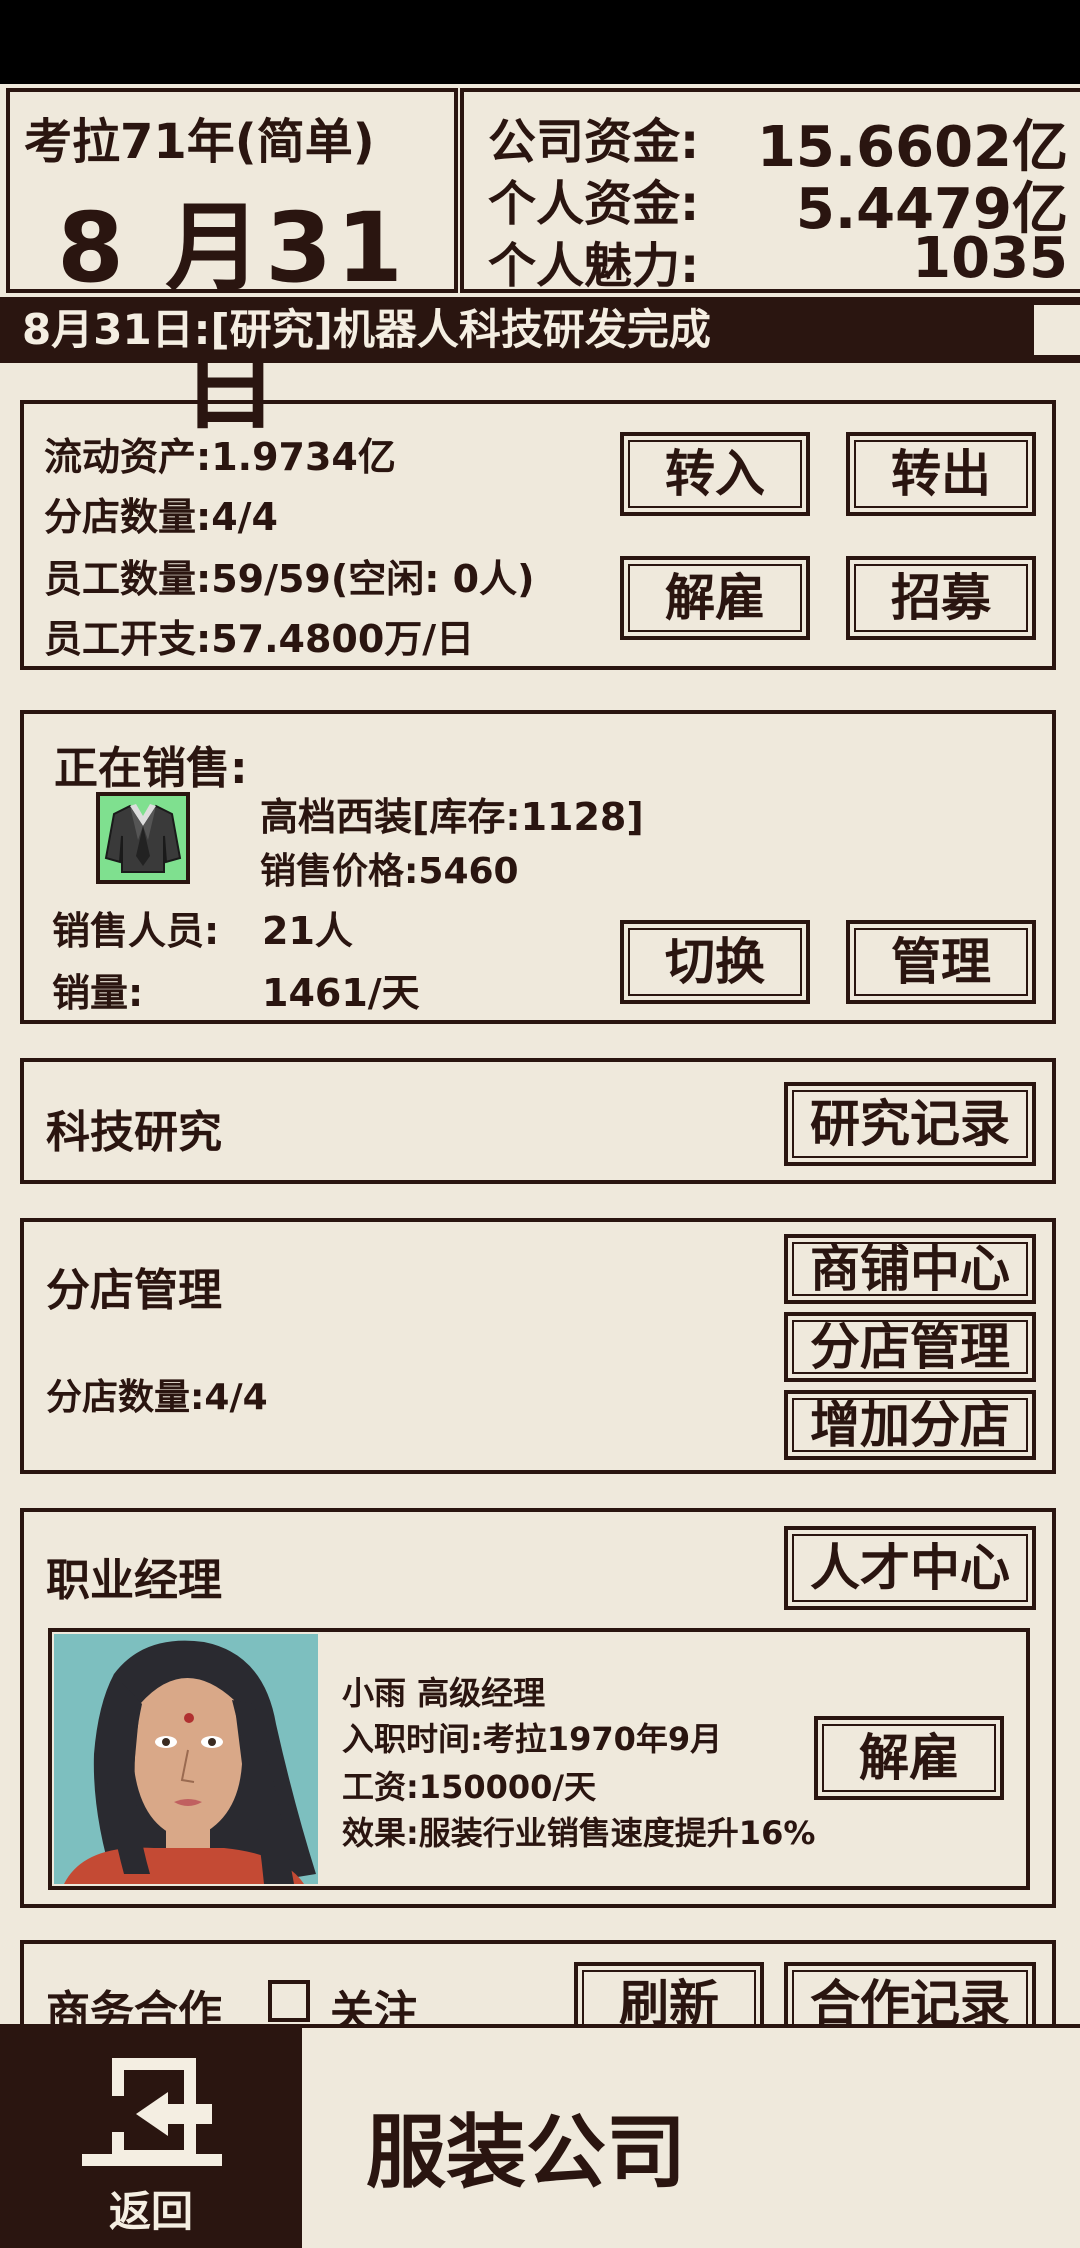  Describe the element at coordinates (532, 1739) in the screenshot. I see `manager-hired: 入职时间:考拉1970年9月` at that location.